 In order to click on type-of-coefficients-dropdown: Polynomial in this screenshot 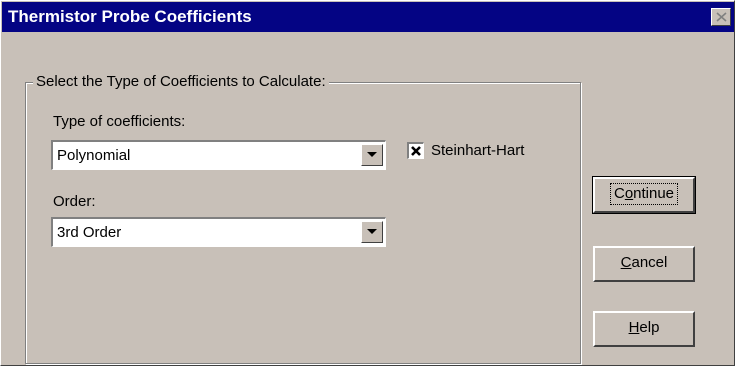, I will do `click(218, 155)`.